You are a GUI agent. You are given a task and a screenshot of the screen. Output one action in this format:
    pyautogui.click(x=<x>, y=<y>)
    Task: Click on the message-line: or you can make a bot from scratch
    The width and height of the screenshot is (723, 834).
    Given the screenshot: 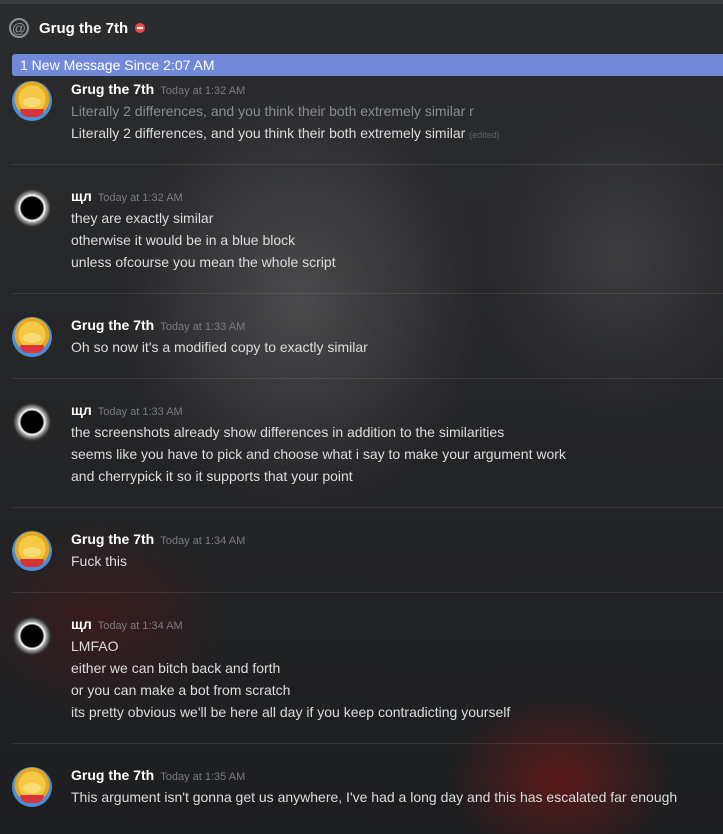 What is the action you would take?
    pyautogui.click(x=181, y=690)
    